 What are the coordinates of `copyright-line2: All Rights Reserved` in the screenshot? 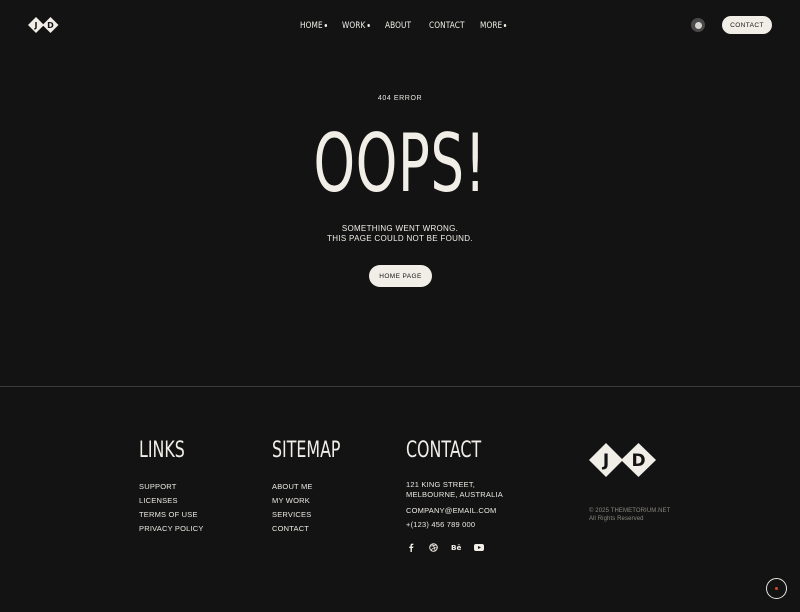 It's located at (616, 519).